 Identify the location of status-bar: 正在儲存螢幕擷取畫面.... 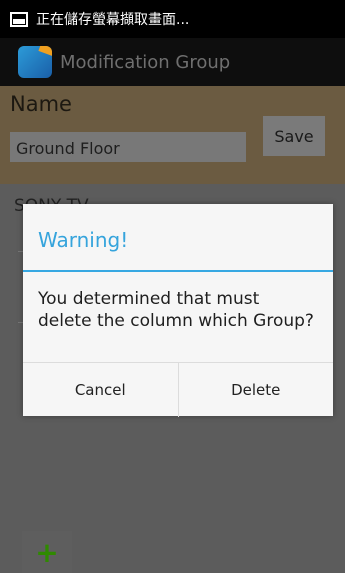
(172, 19).